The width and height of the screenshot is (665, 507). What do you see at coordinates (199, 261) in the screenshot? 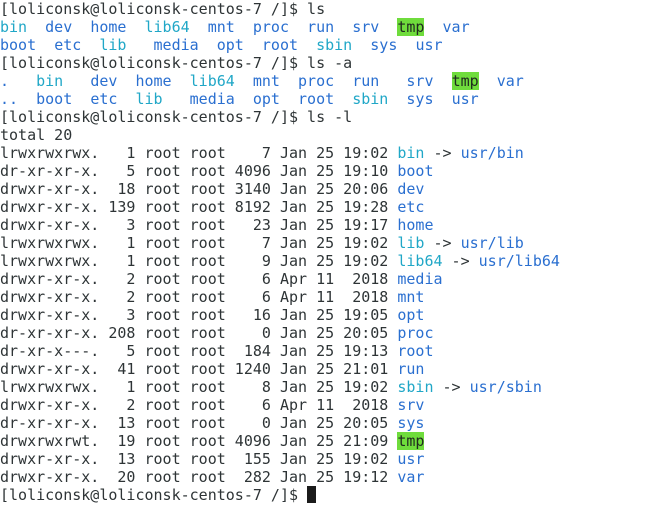
I see `text-segment: lrwxrwxrwx. 1 root root 9 Jan 25 19:02` at bounding box center [199, 261].